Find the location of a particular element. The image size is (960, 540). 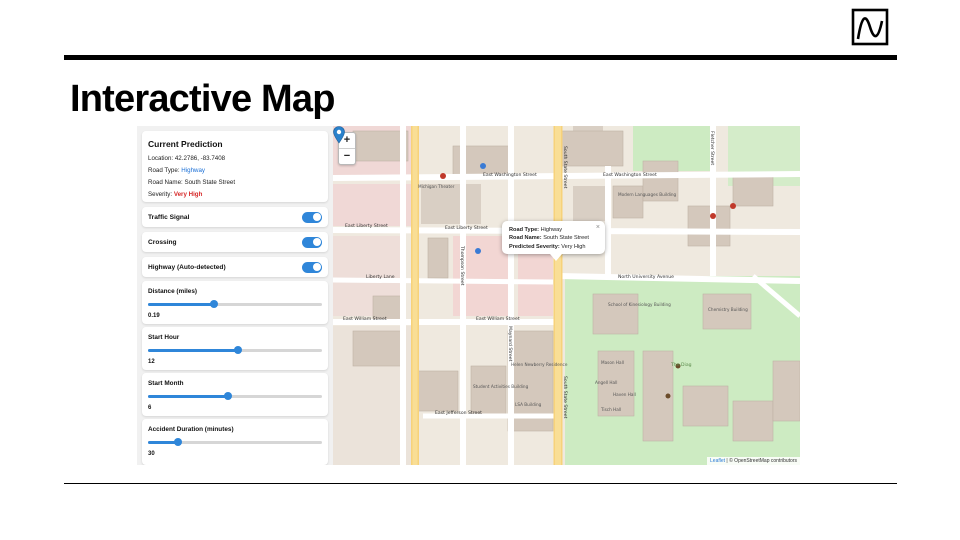

toggle-card-crossing: Crossing is located at coordinates (235, 242).